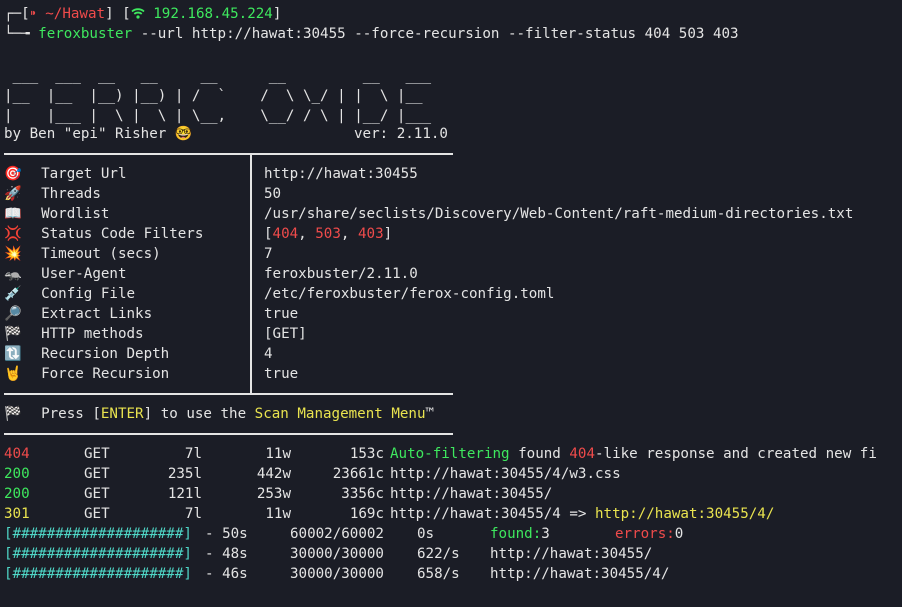 The width and height of the screenshot is (902, 607). Describe the element at coordinates (438, 574) in the screenshot. I see `progress-rate: 658/s` at that location.